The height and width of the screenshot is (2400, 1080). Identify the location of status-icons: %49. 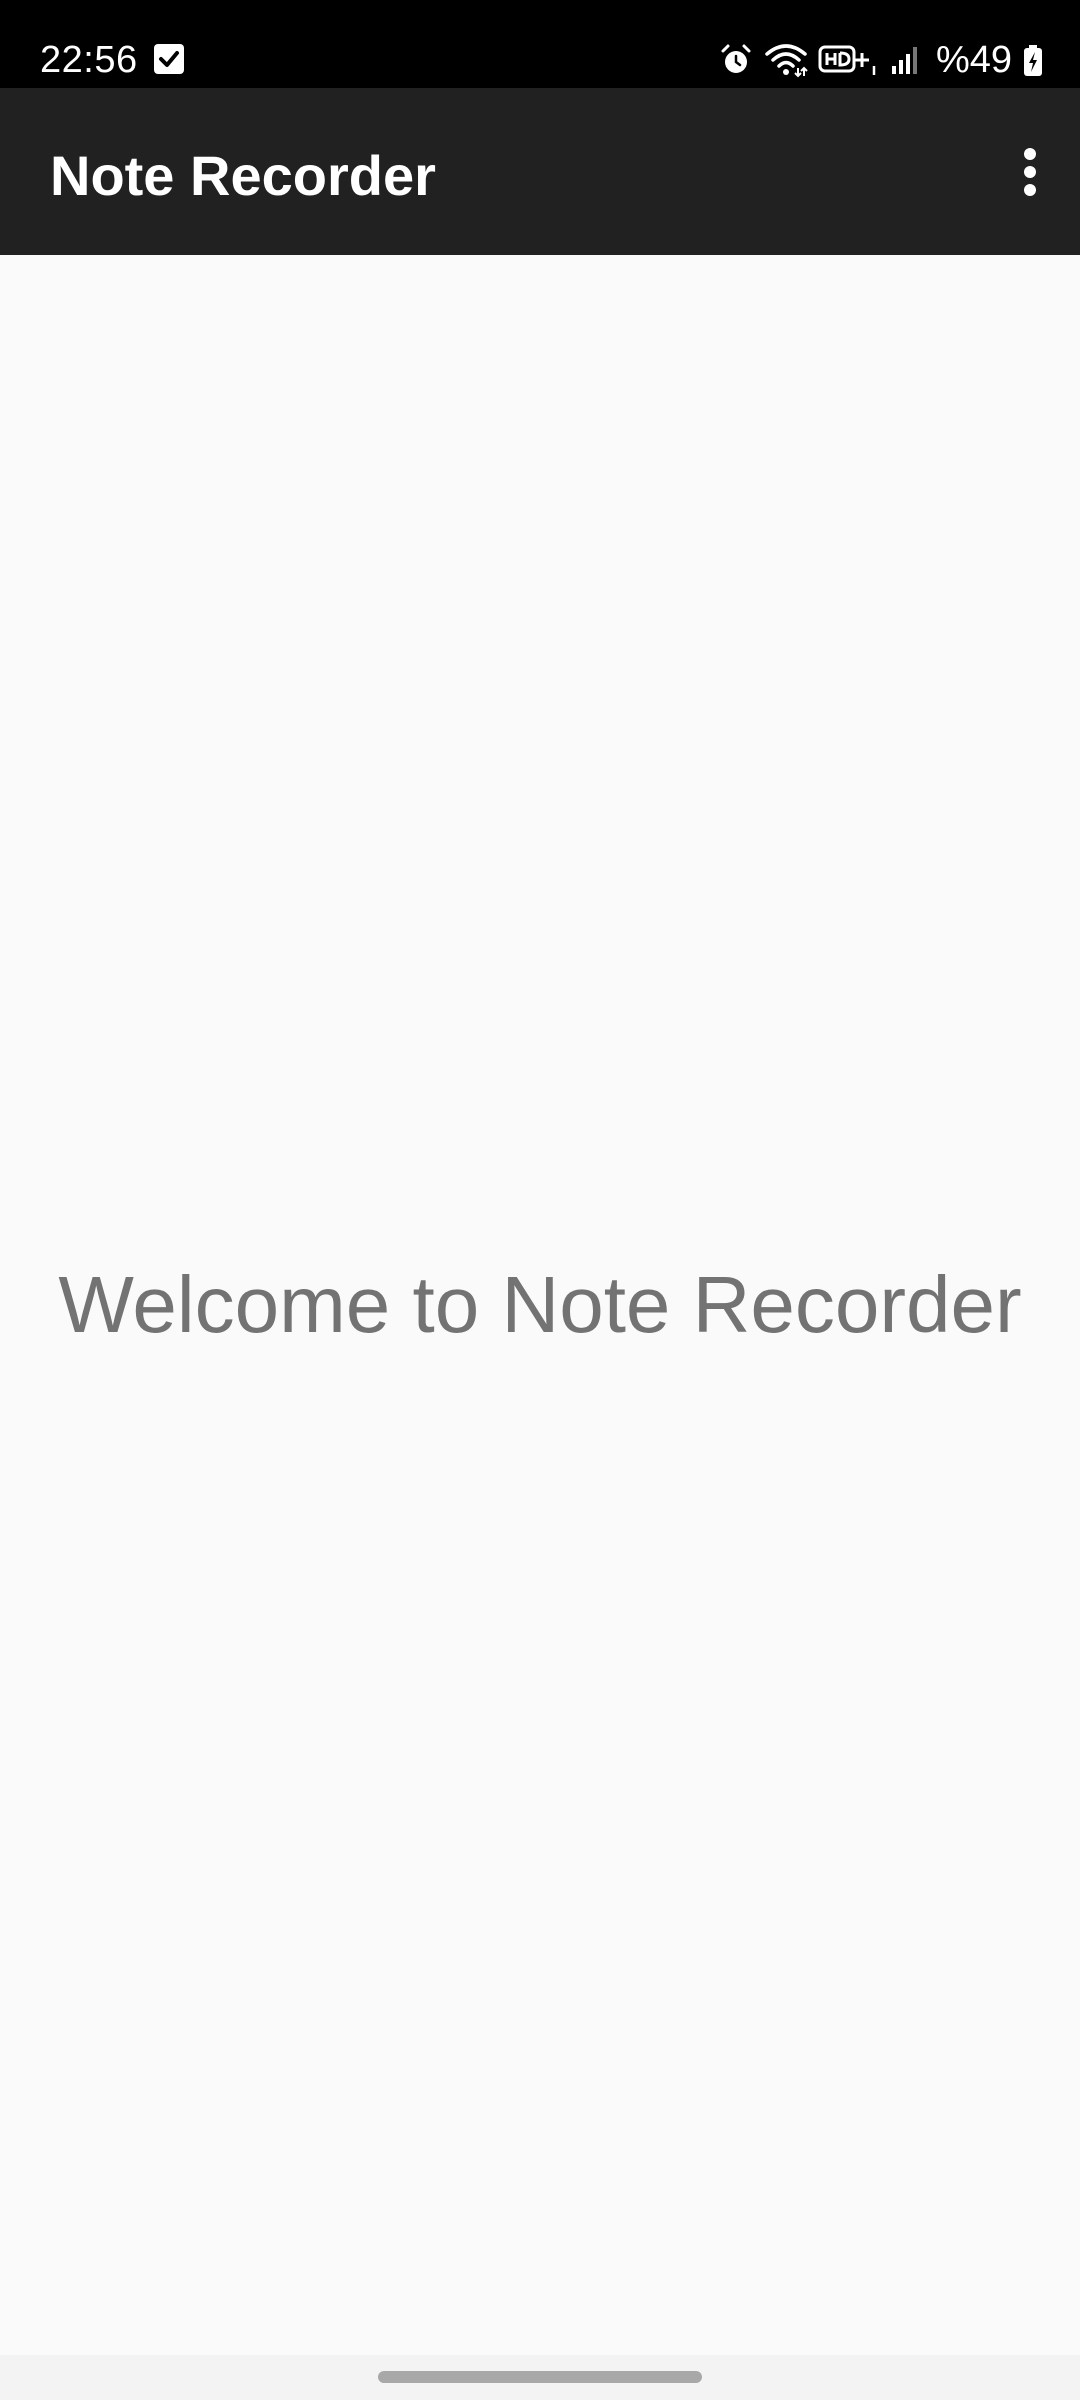
(881, 60).